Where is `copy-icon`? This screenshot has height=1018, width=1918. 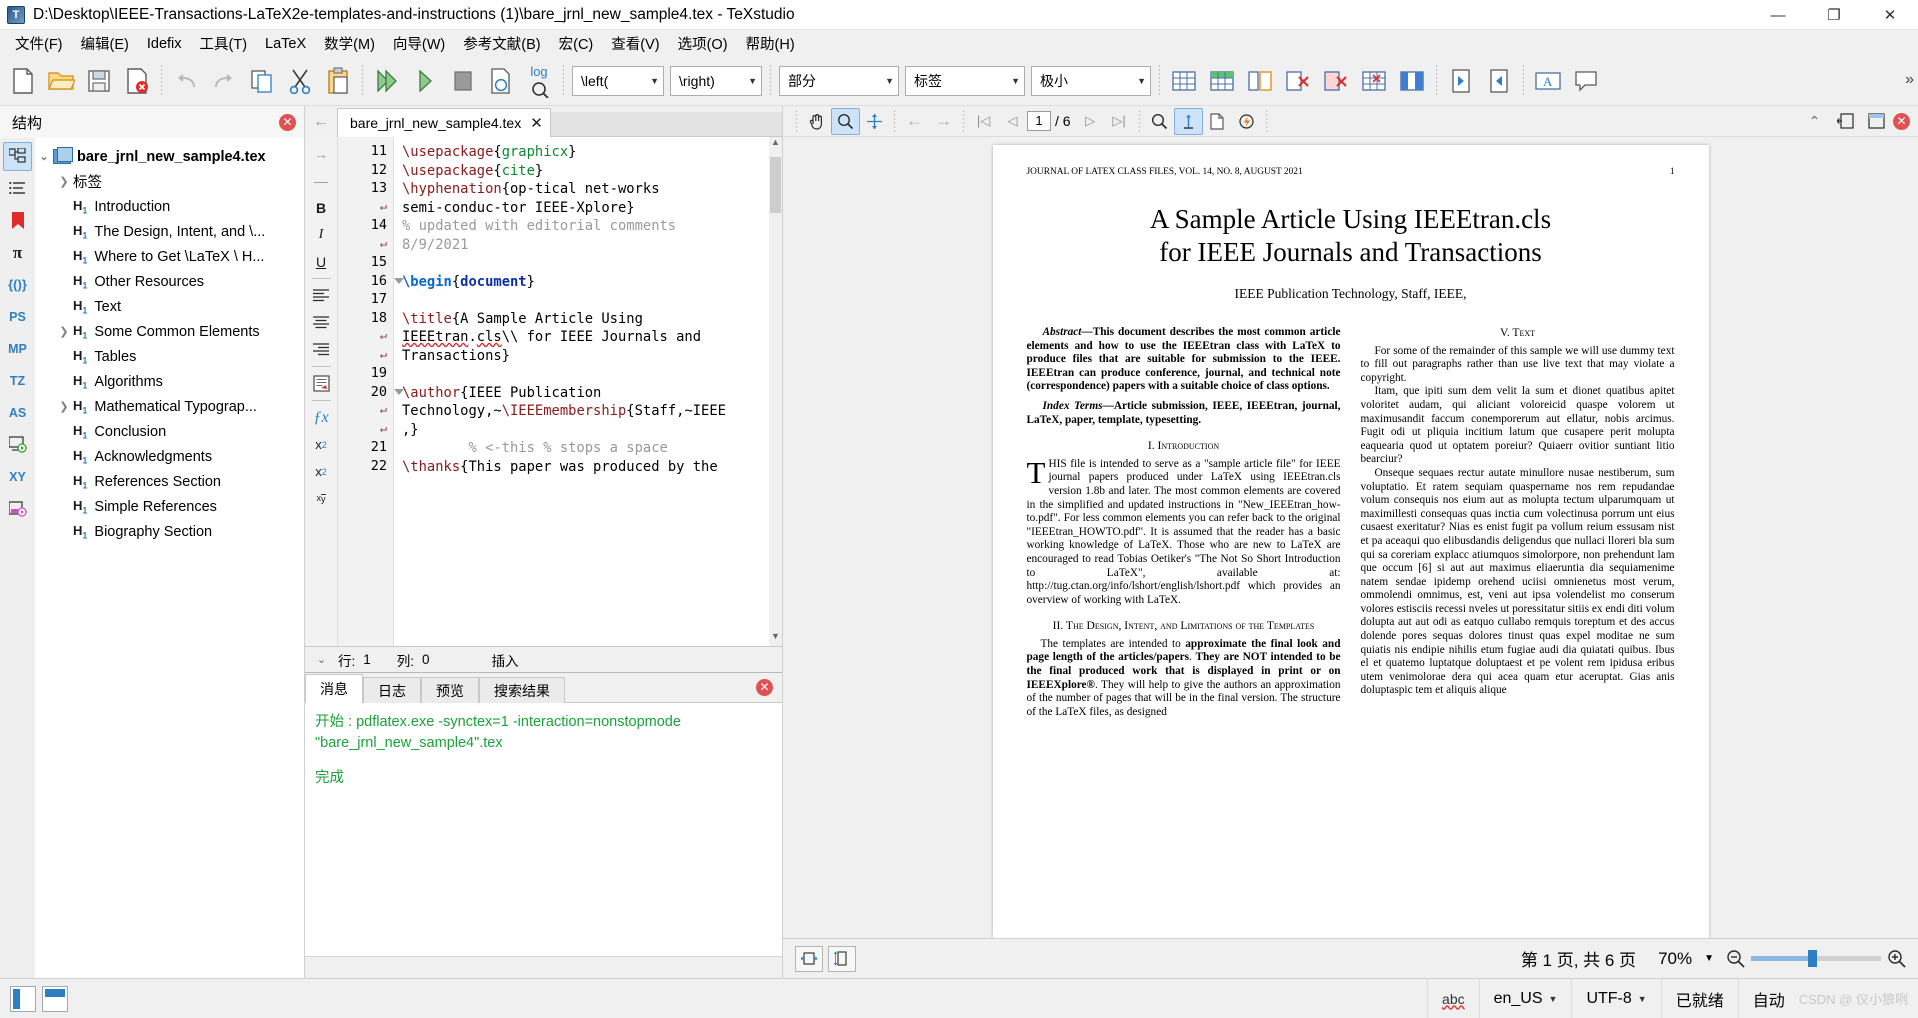
copy-icon is located at coordinates (262, 81).